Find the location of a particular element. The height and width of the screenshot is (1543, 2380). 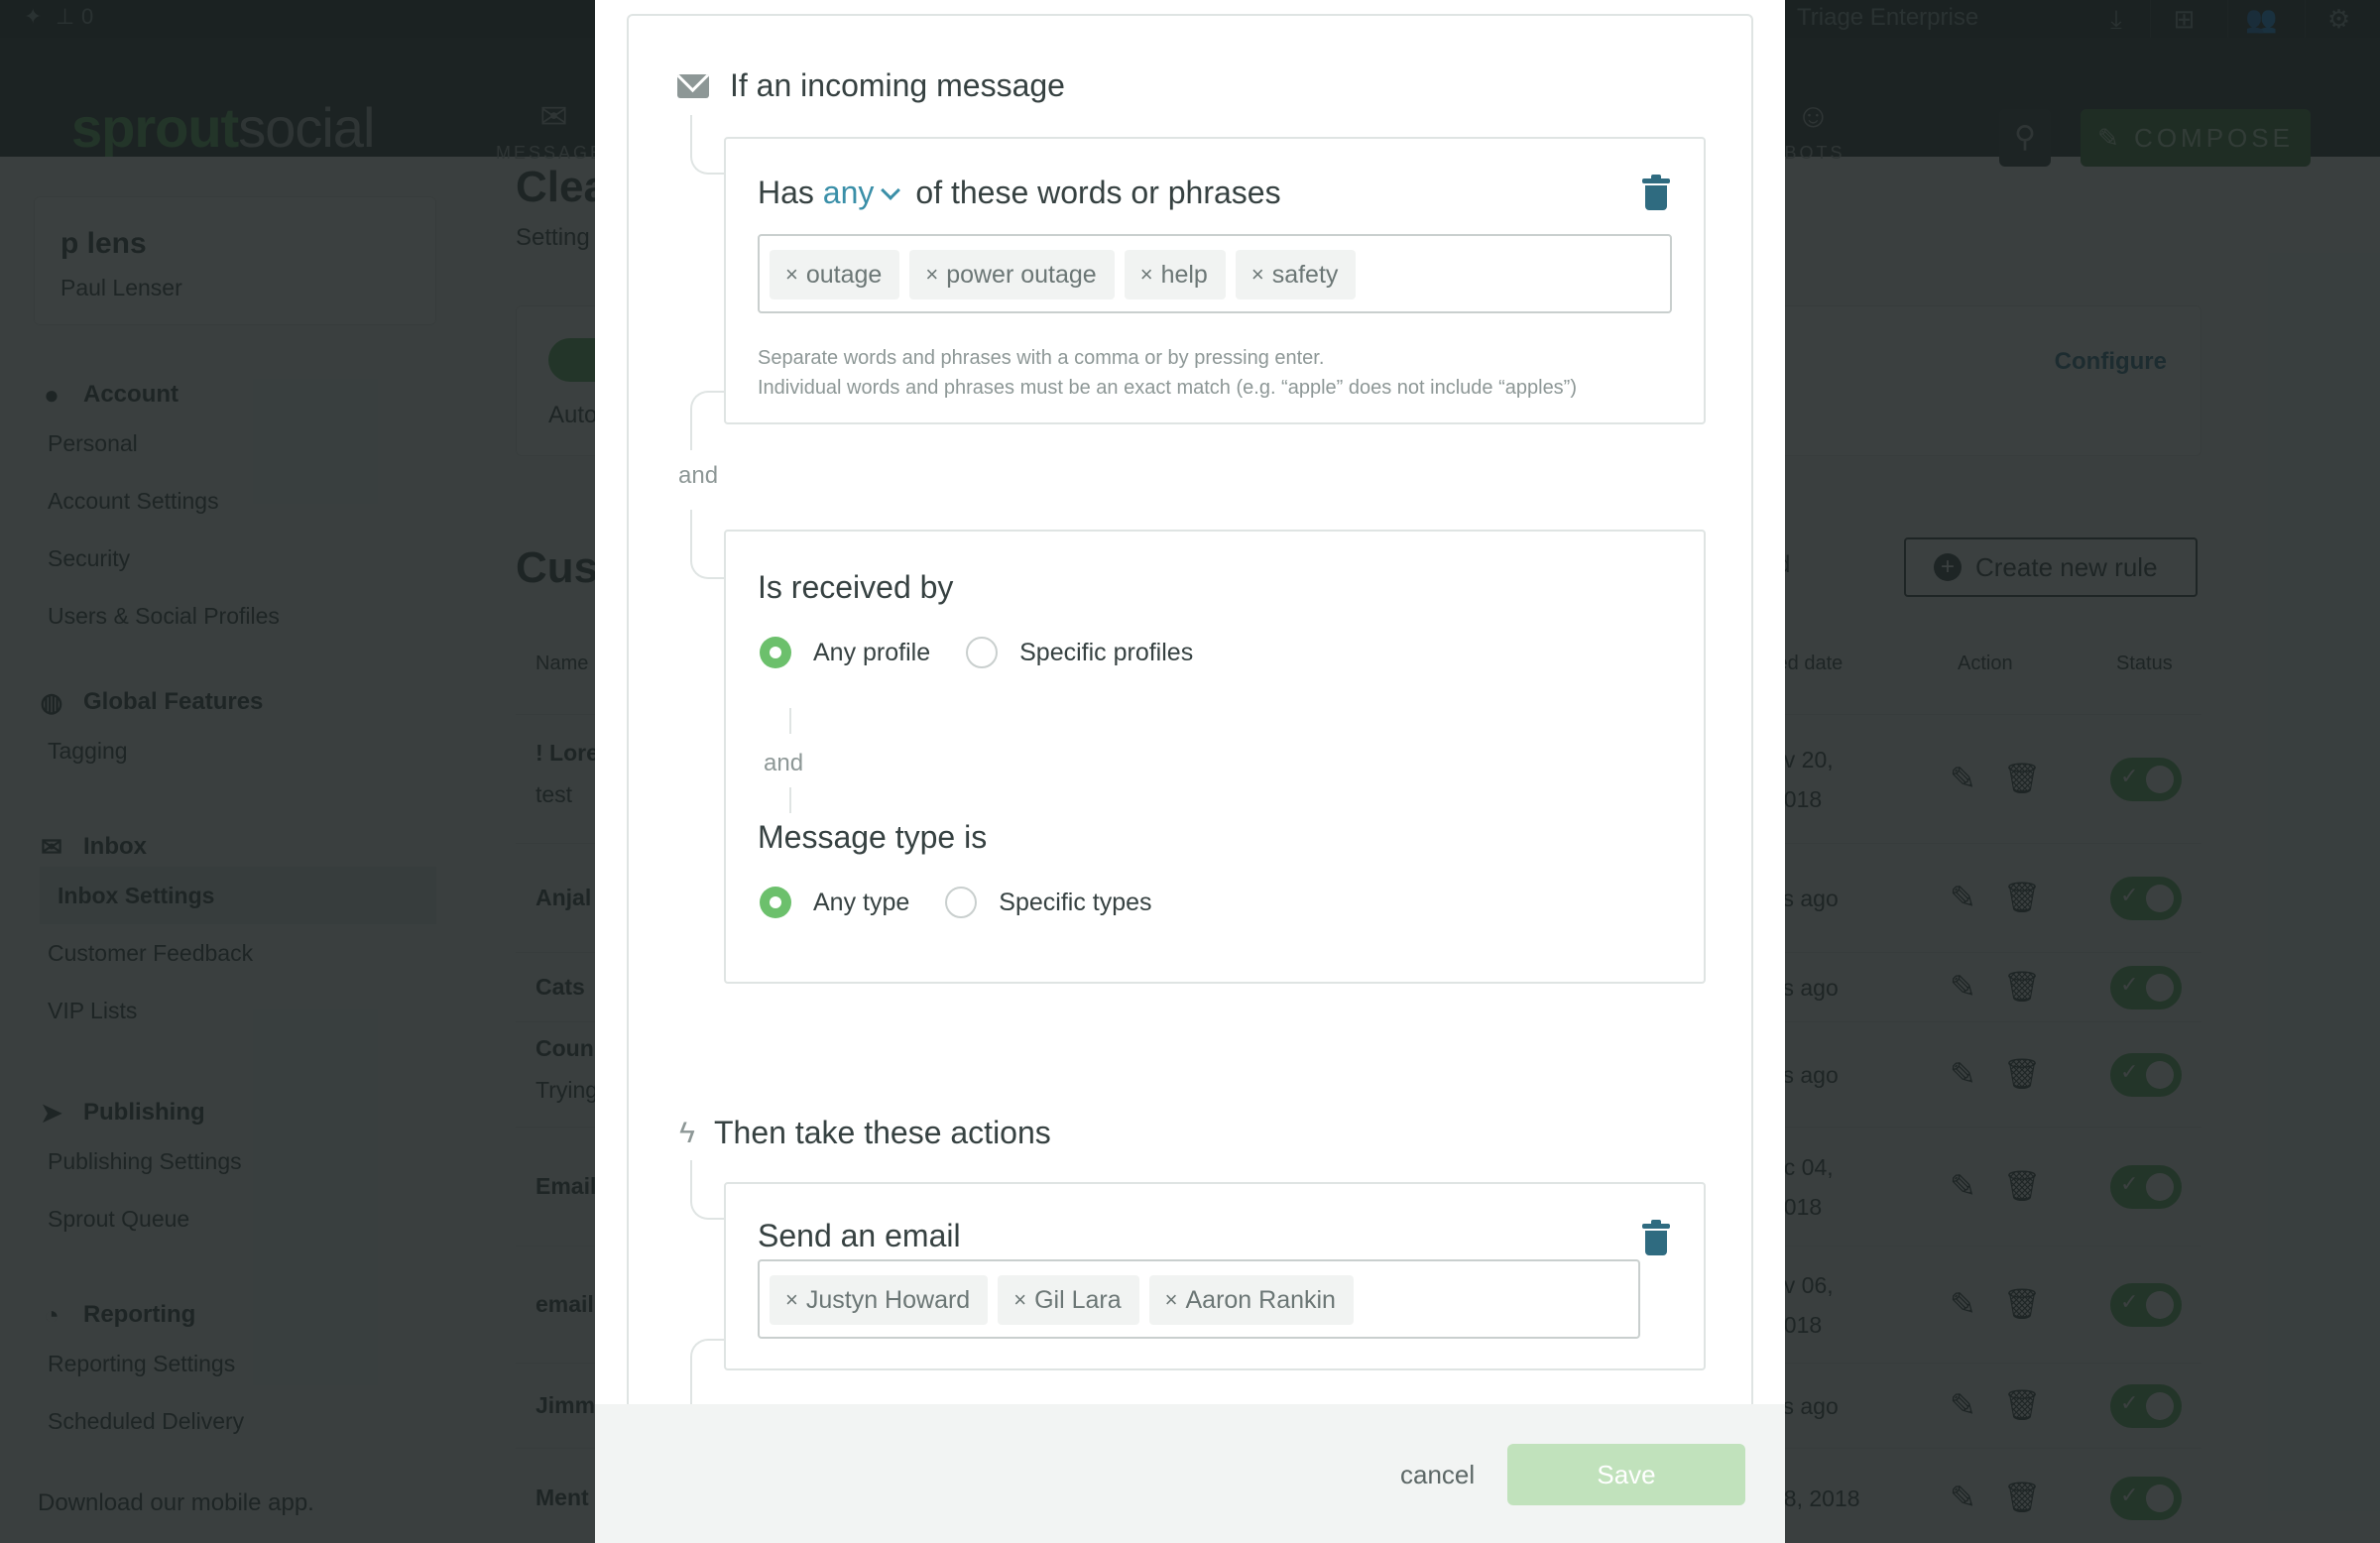

tag-label: power outage is located at coordinates (1021, 275).